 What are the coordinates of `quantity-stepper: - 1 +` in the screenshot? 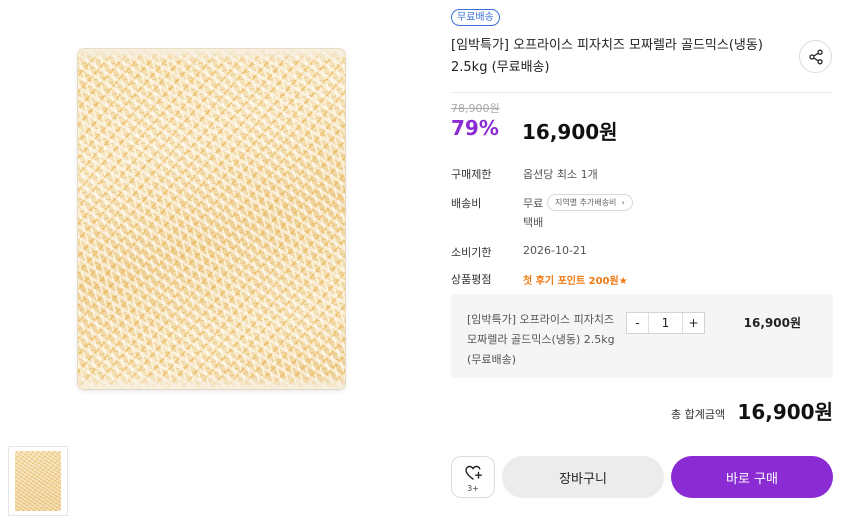 It's located at (665, 323).